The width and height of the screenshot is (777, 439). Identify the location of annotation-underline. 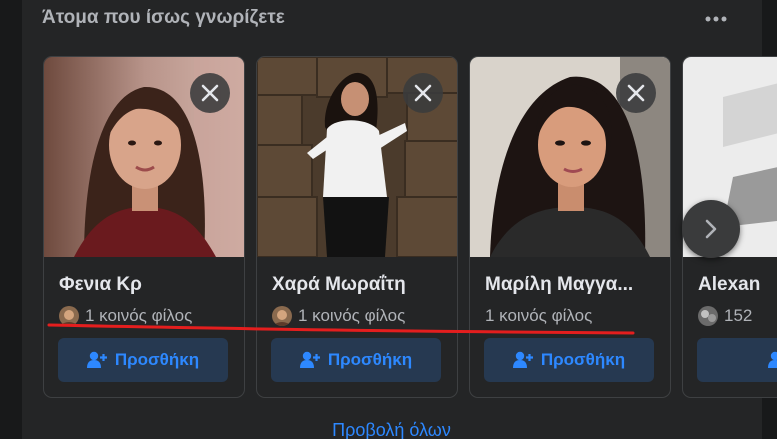
(341, 329).